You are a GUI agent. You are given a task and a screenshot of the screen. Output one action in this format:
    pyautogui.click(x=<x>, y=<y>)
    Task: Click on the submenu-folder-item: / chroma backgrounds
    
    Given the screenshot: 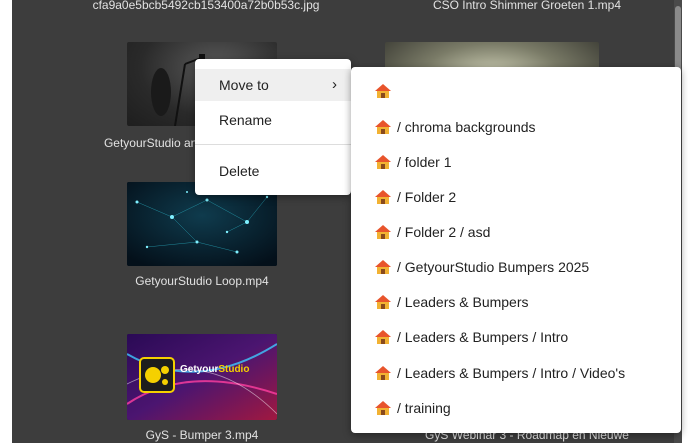 What is the action you would take?
    pyautogui.click(x=455, y=127)
    